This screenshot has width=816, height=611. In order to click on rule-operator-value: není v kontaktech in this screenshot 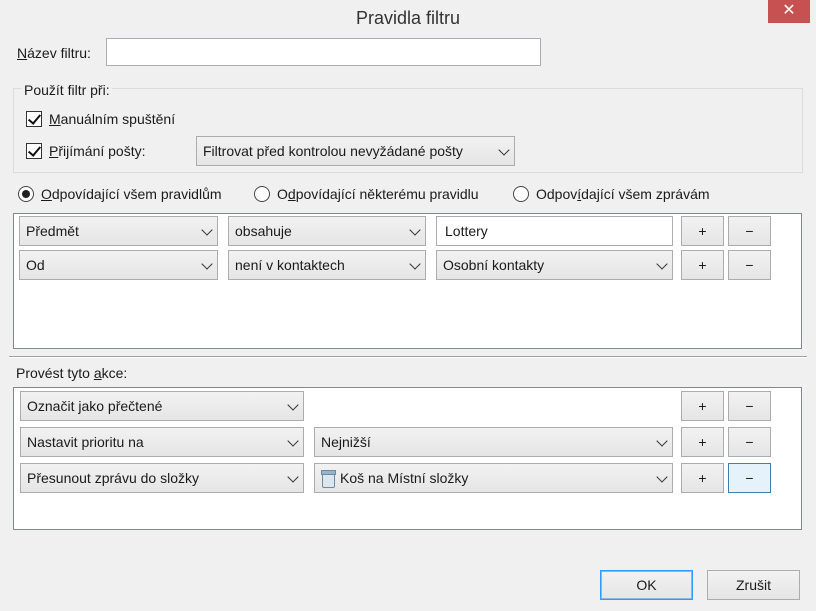, I will do `click(290, 265)`.